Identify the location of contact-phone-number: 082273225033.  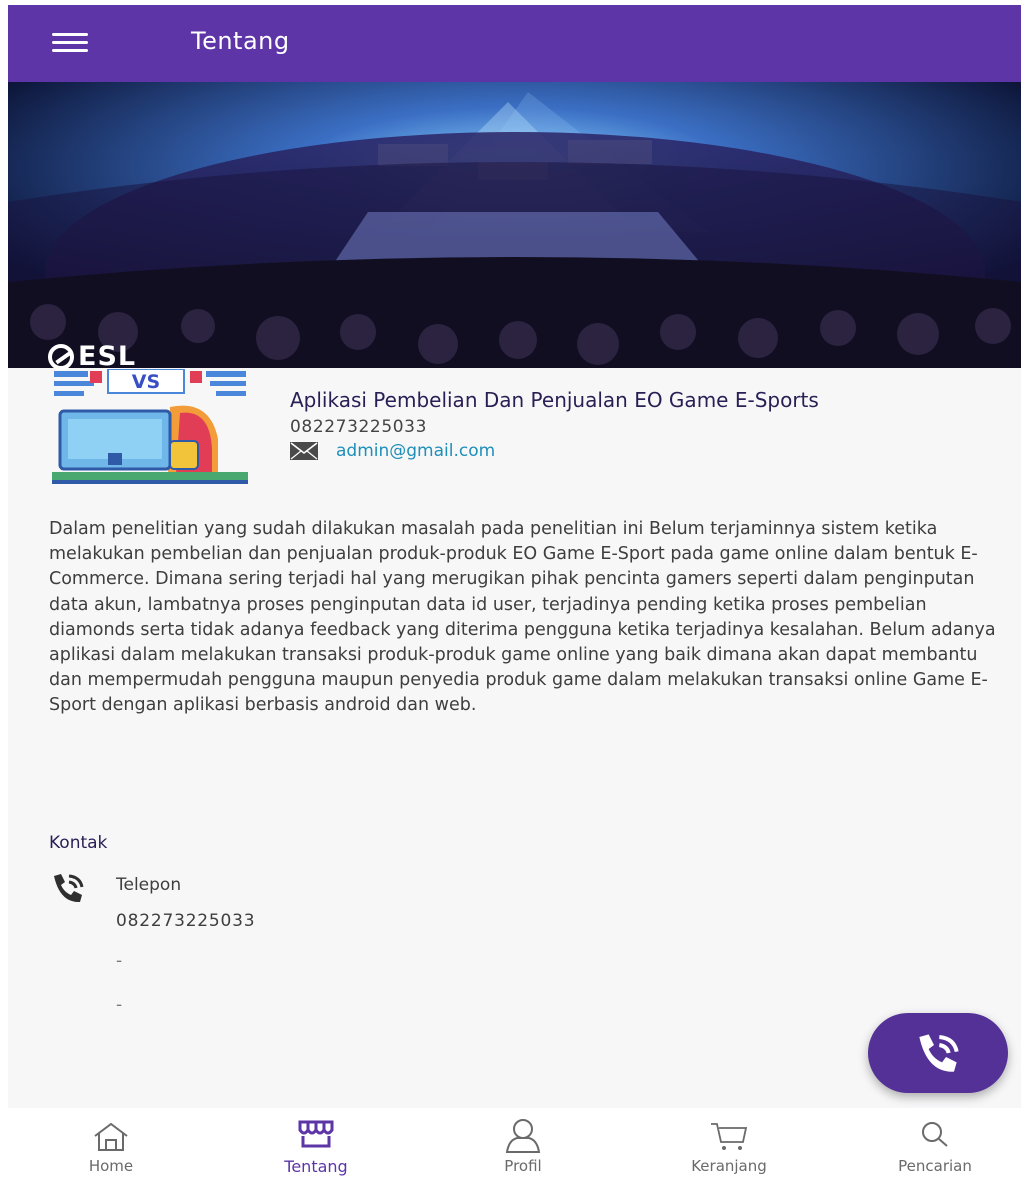
(186, 921).